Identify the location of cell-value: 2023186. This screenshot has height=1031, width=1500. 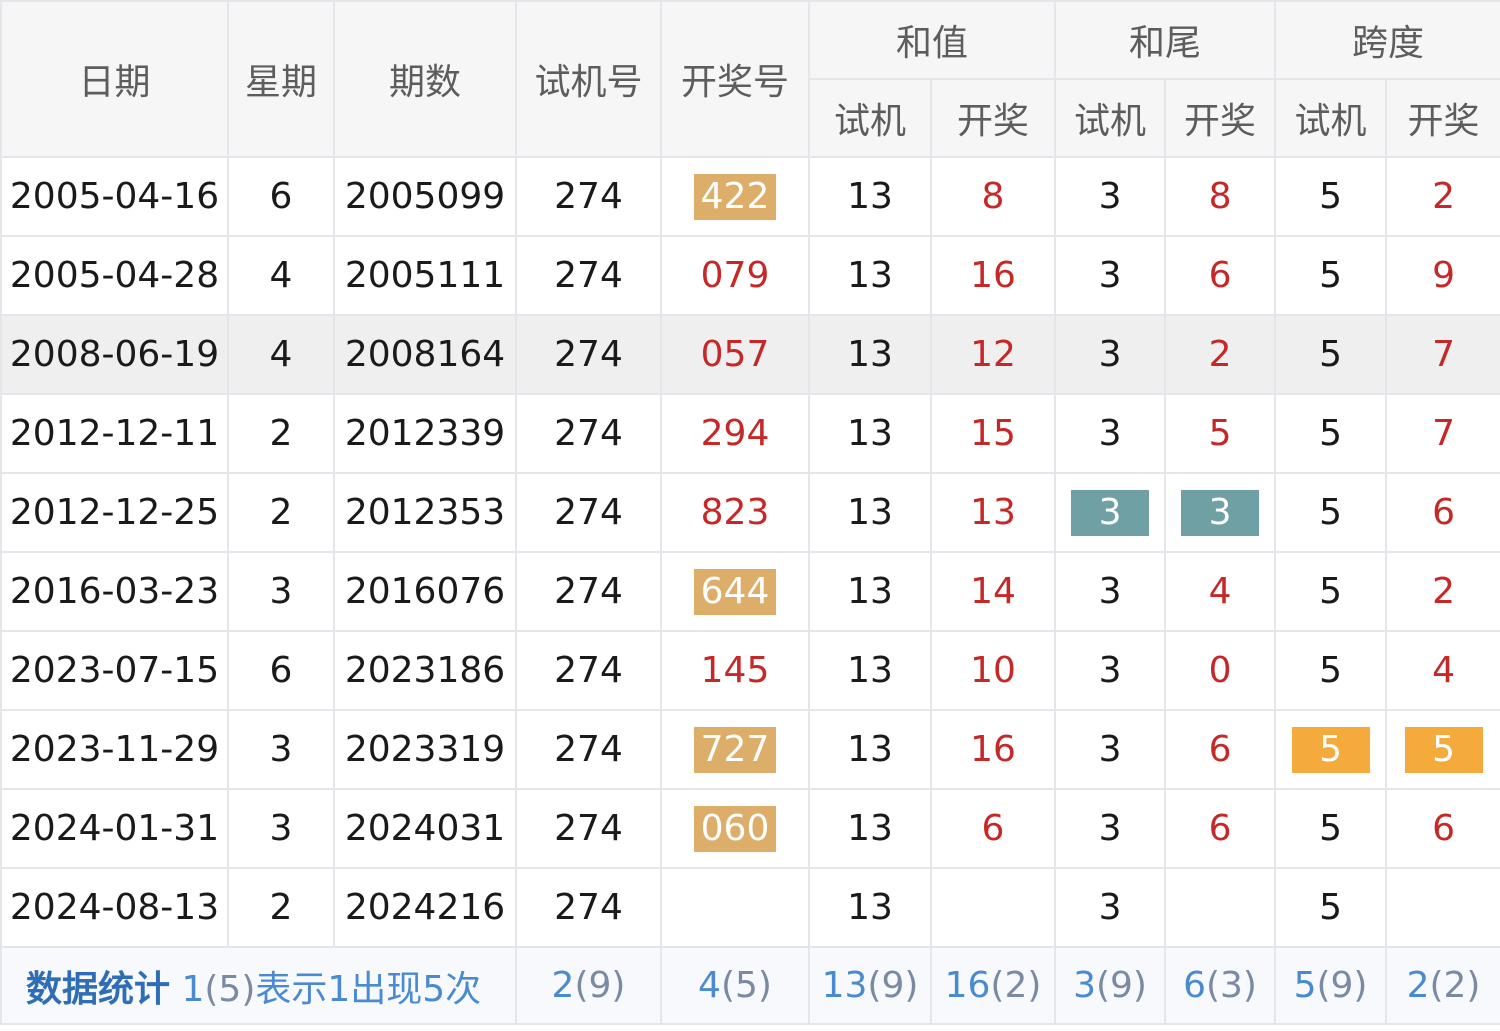
(425, 670).